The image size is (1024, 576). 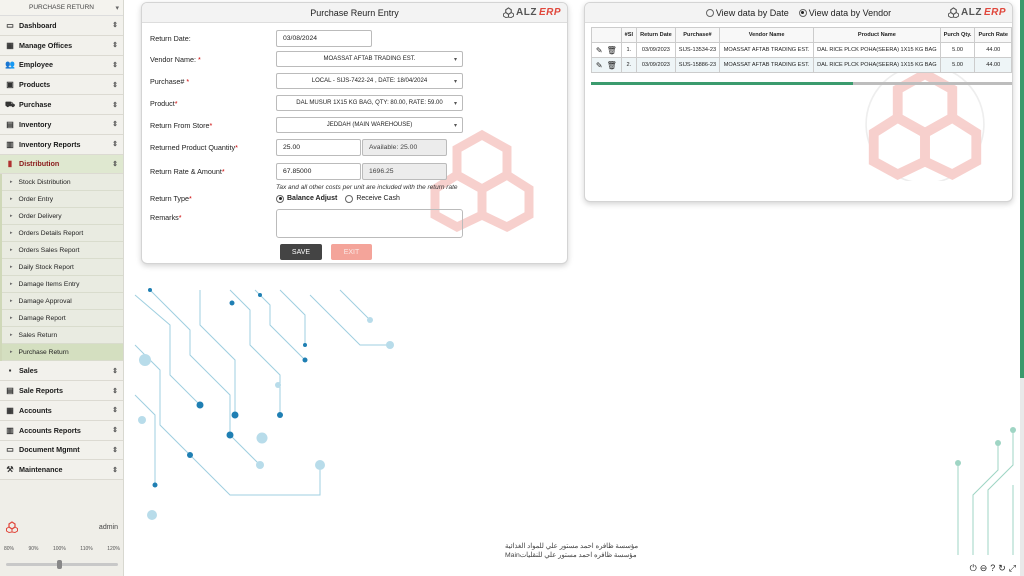 What do you see at coordinates (9, 549) in the screenshot?
I see `zoom-level-label: 80%` at bounding box center [9, 549].